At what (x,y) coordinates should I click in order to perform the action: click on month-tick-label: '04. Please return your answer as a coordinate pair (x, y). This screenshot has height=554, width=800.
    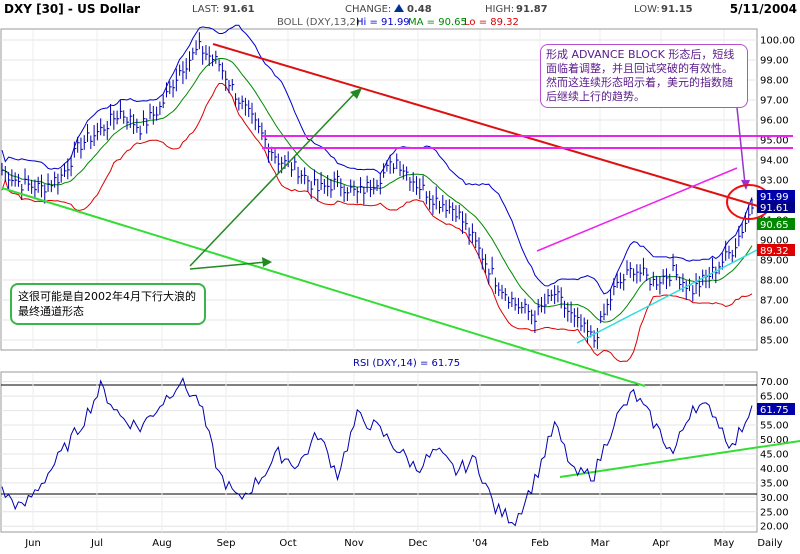
    Looking at the image, I should click on (479, 543).